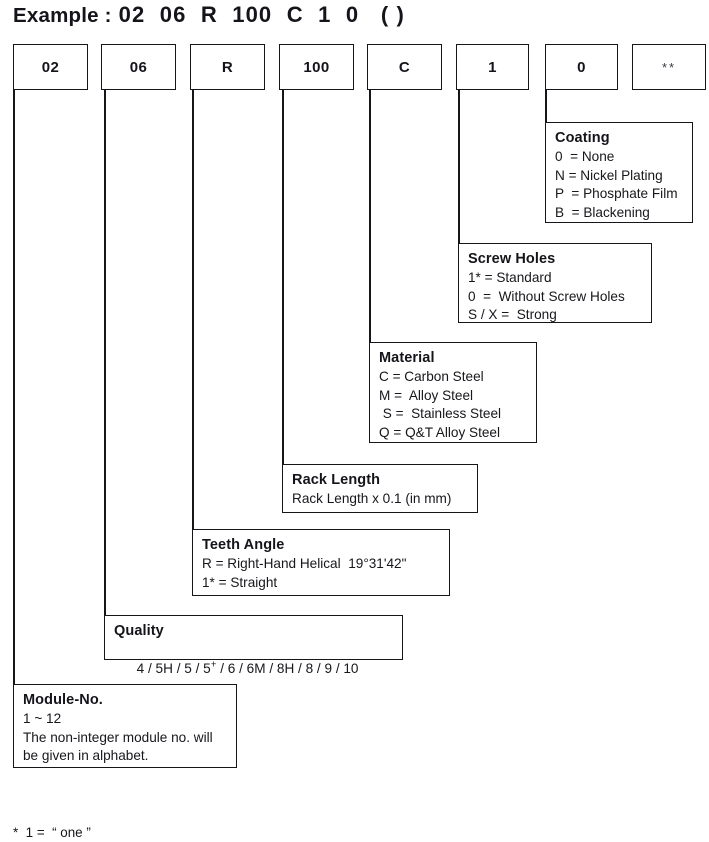  I want to click on code-box-coating: 0, so click(581, 67).